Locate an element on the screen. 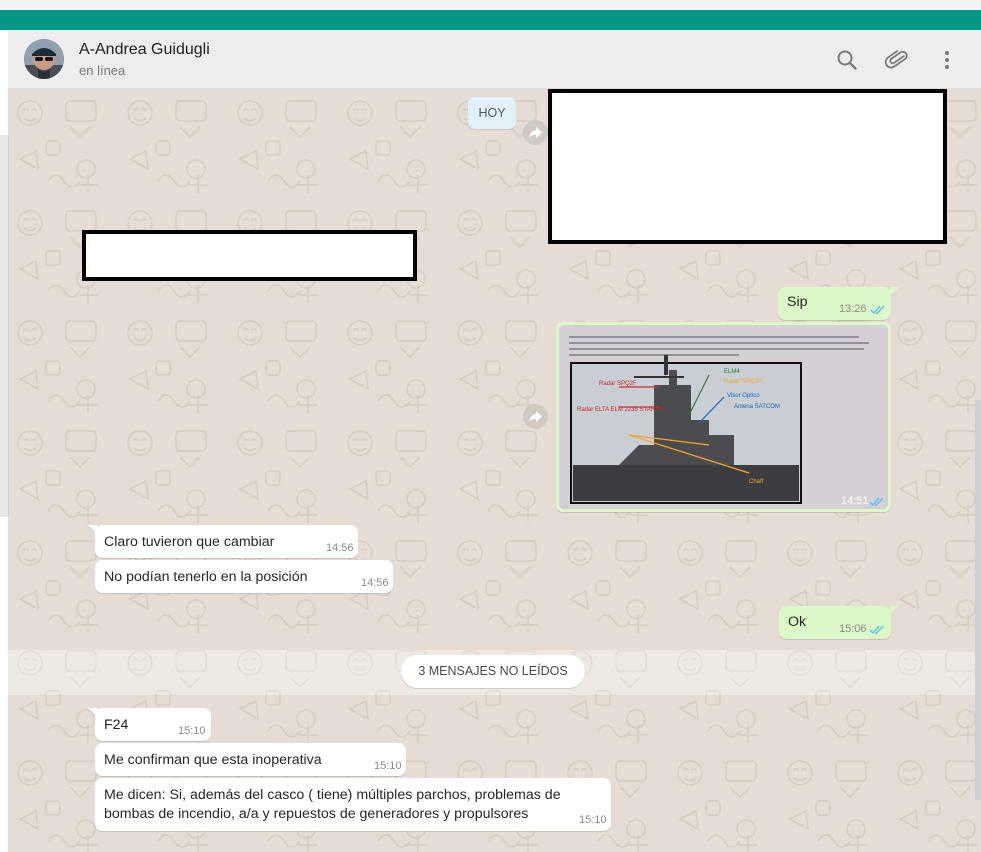  message-bubble-in: No podían tenerlo en la posición 14:56 is located at coordinates (244, 576).